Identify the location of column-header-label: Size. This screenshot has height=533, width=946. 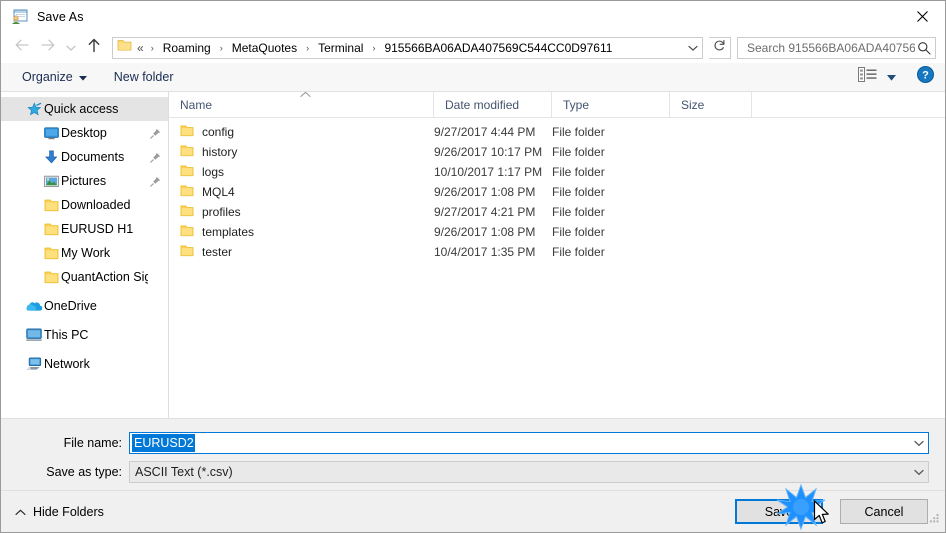
(693, 104).